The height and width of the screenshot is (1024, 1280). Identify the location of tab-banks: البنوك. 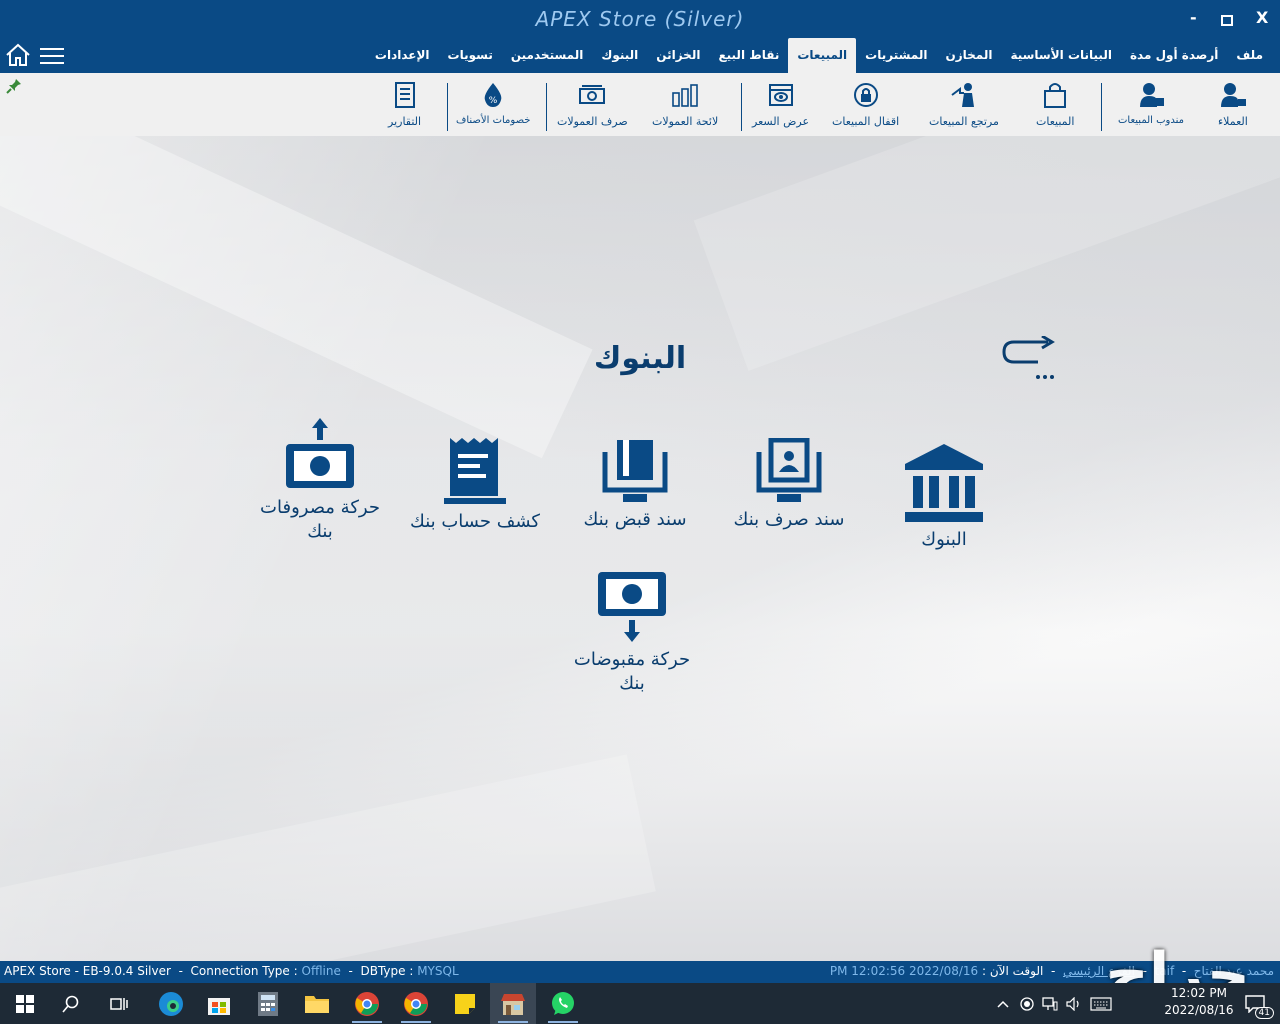
(619, 55).